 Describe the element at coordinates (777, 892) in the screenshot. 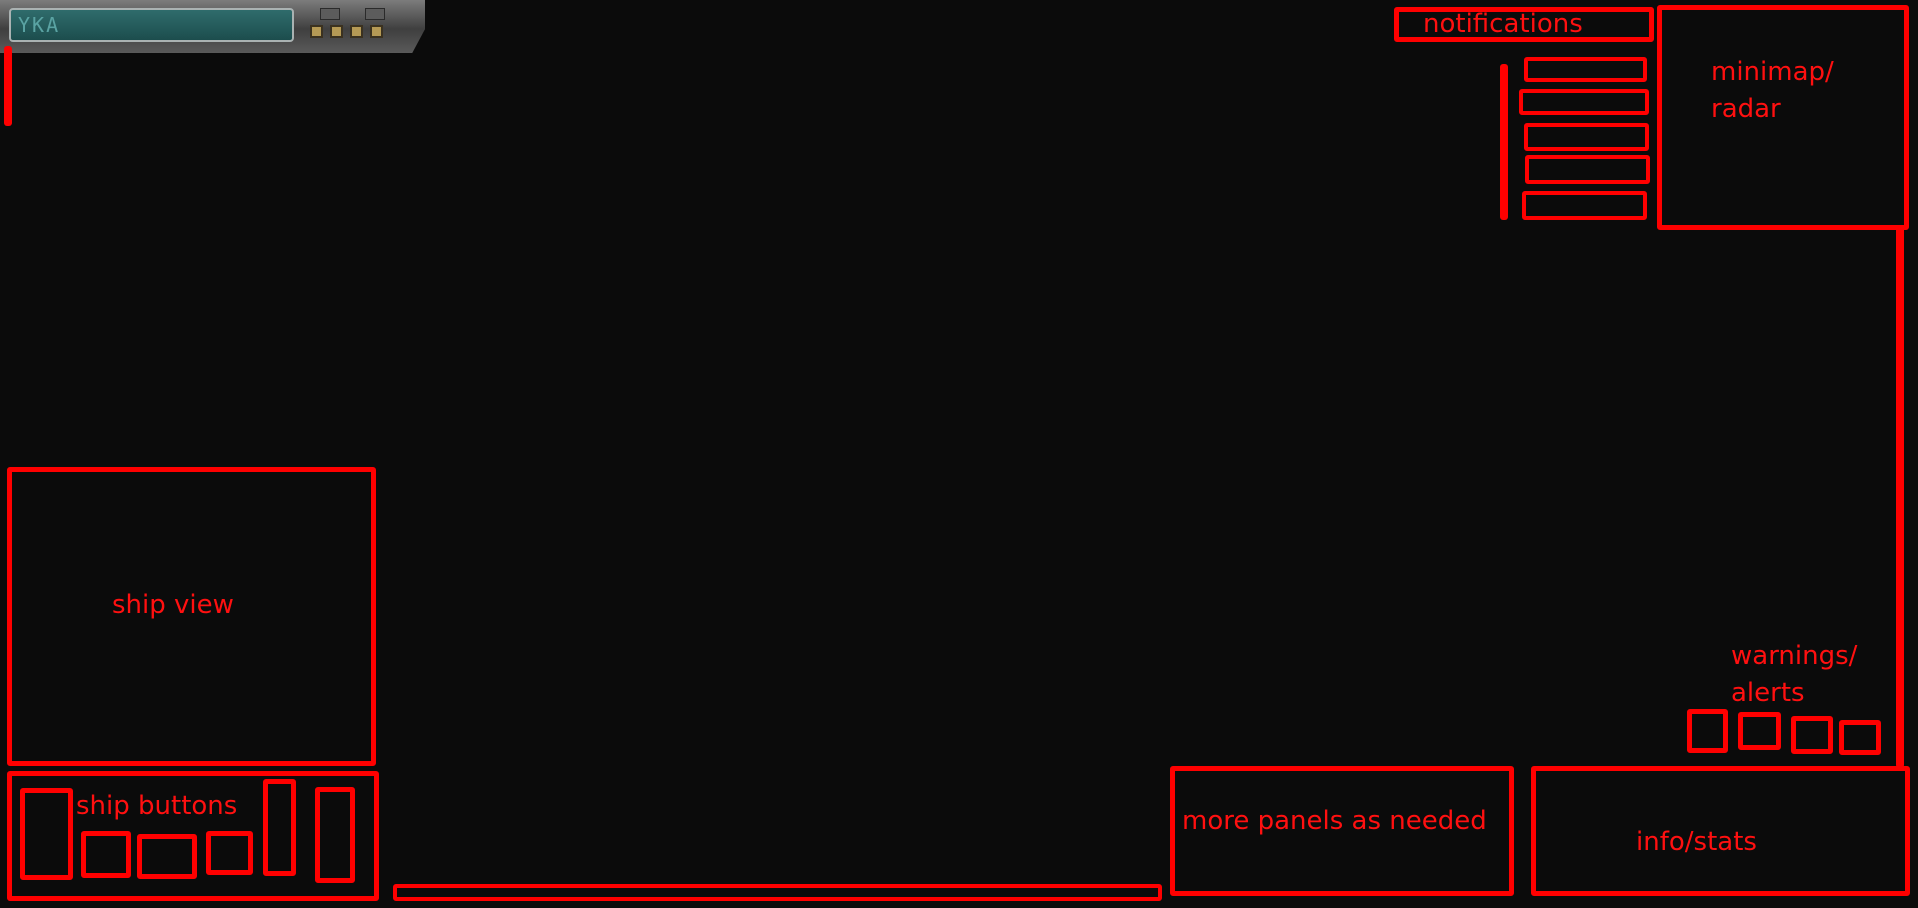

I see `bottom-action-bar` at that location.